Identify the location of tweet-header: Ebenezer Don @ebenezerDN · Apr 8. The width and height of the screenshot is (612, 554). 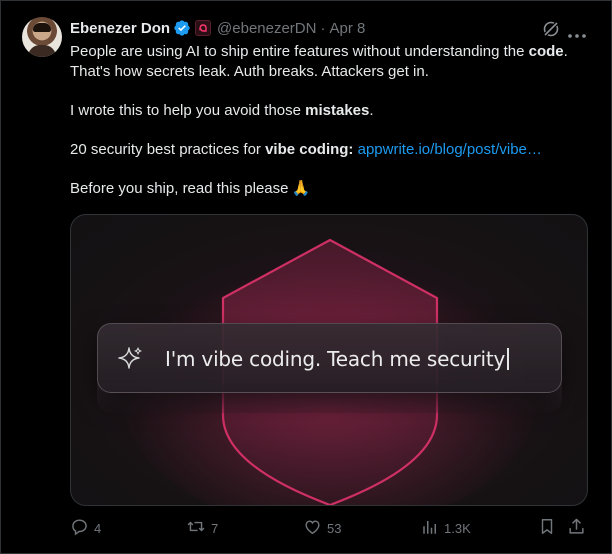
(217, 28).